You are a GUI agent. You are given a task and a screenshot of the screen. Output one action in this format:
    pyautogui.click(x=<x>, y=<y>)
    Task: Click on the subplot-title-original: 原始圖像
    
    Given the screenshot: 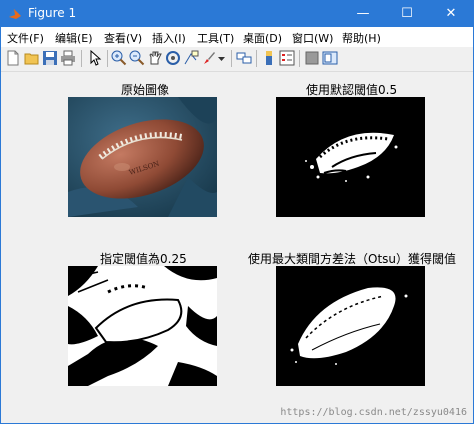 What is the action you would take?
    pyautogui.click(x=145, y=90)
    